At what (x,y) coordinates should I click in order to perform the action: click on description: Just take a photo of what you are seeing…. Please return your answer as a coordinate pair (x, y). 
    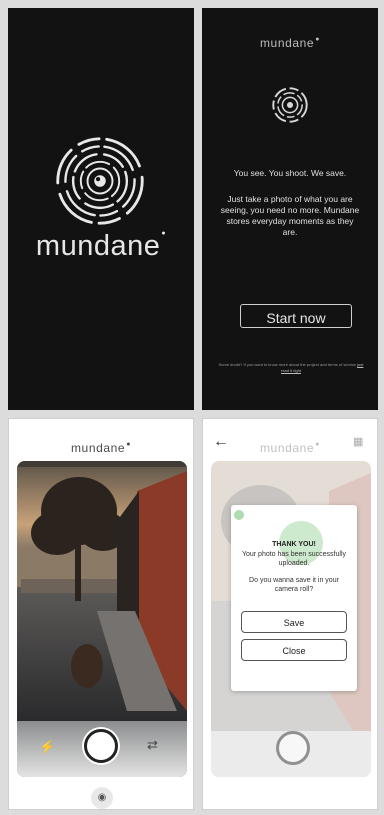
    Looking at the image, I should click on (290, 216).